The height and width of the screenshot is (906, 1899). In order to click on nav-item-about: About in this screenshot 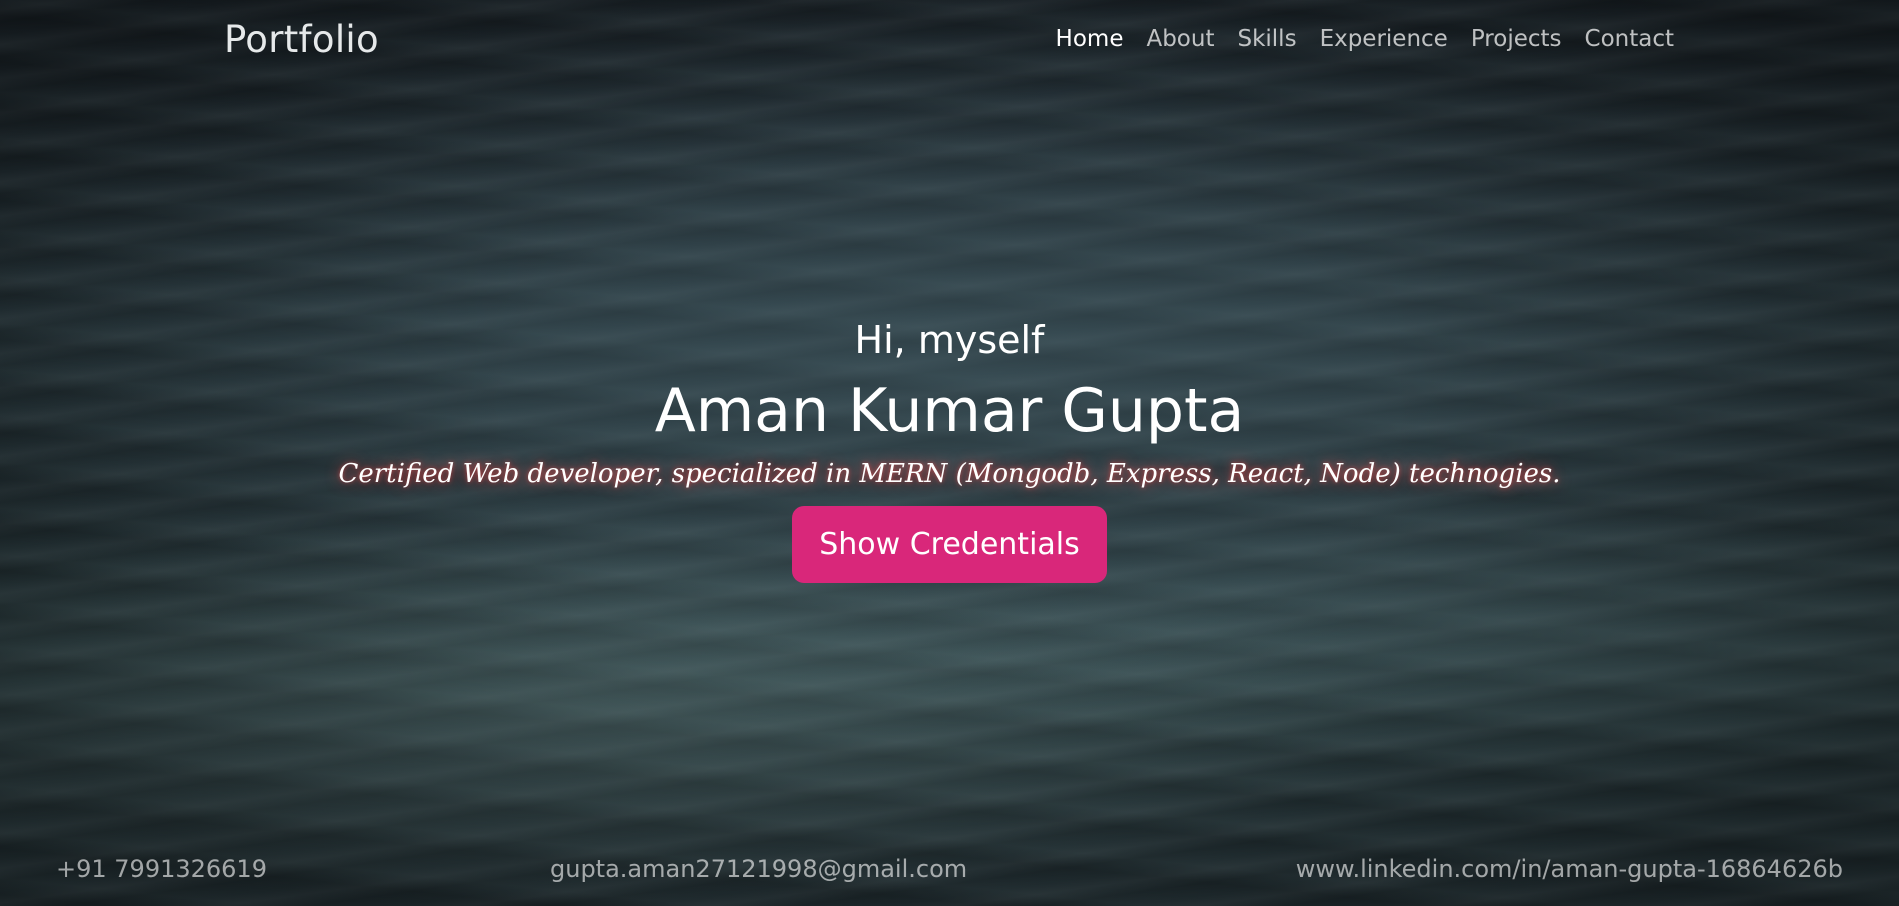, I will do `click(1180, 39)`.